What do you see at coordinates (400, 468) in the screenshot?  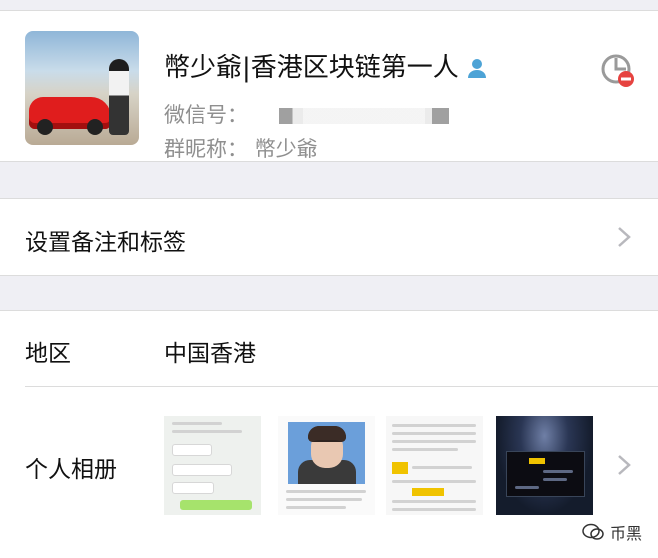 I see `thumb-logo-block` at bounding box center [400, 468].